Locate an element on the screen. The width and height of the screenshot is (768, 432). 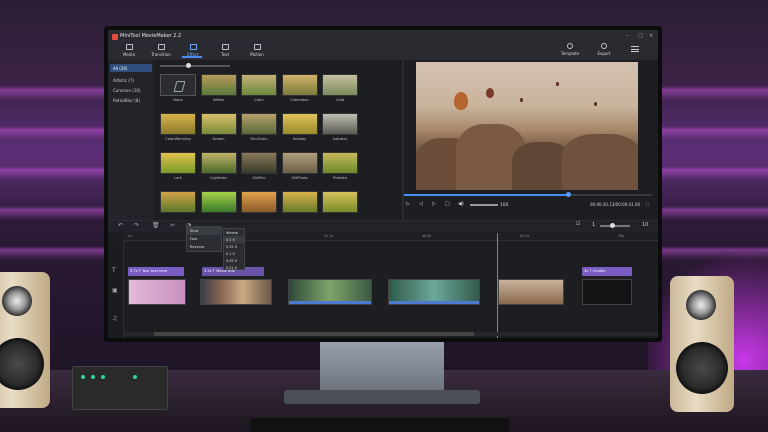
effect-oldphoto: OldPhoto is located at coordinates (300, 166).